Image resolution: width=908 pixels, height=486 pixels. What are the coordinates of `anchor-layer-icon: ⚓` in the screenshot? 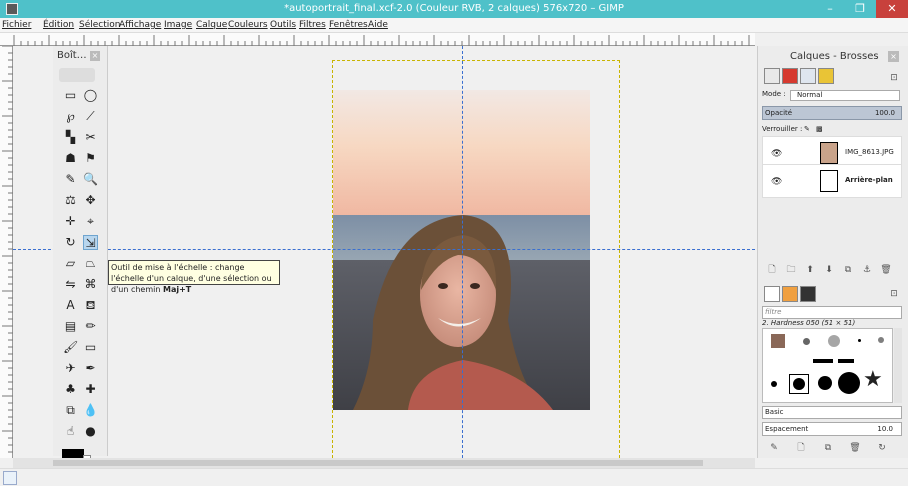 It's located at (867, 270).